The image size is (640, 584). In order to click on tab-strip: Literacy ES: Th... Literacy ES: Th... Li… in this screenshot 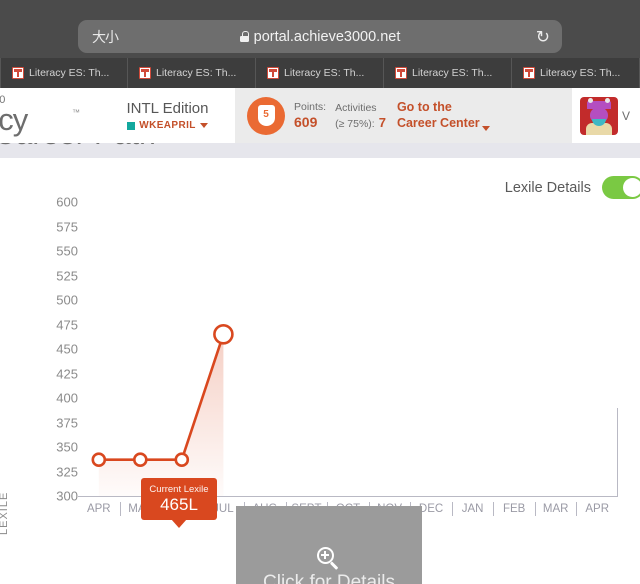, I will do `click(320, 73)`.